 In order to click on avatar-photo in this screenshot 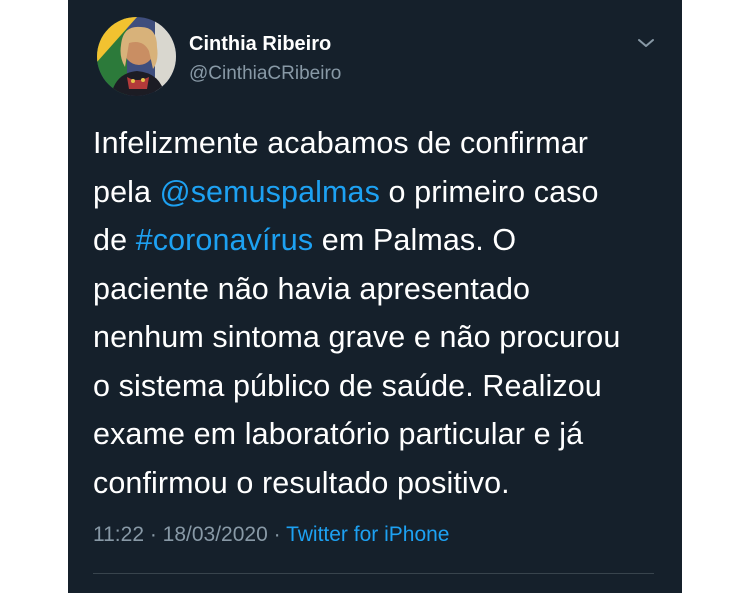, I will do `click(136, 56)`.